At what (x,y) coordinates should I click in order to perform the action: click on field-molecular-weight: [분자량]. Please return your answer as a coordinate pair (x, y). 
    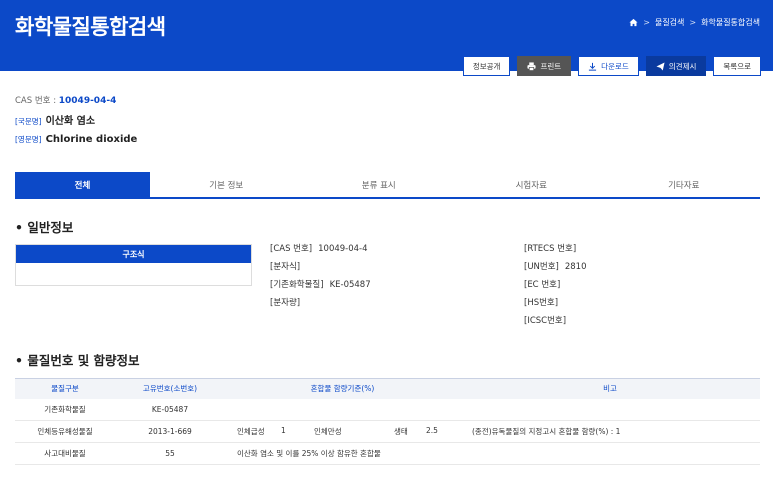
    Looking at the image, I should click on (320, 306).